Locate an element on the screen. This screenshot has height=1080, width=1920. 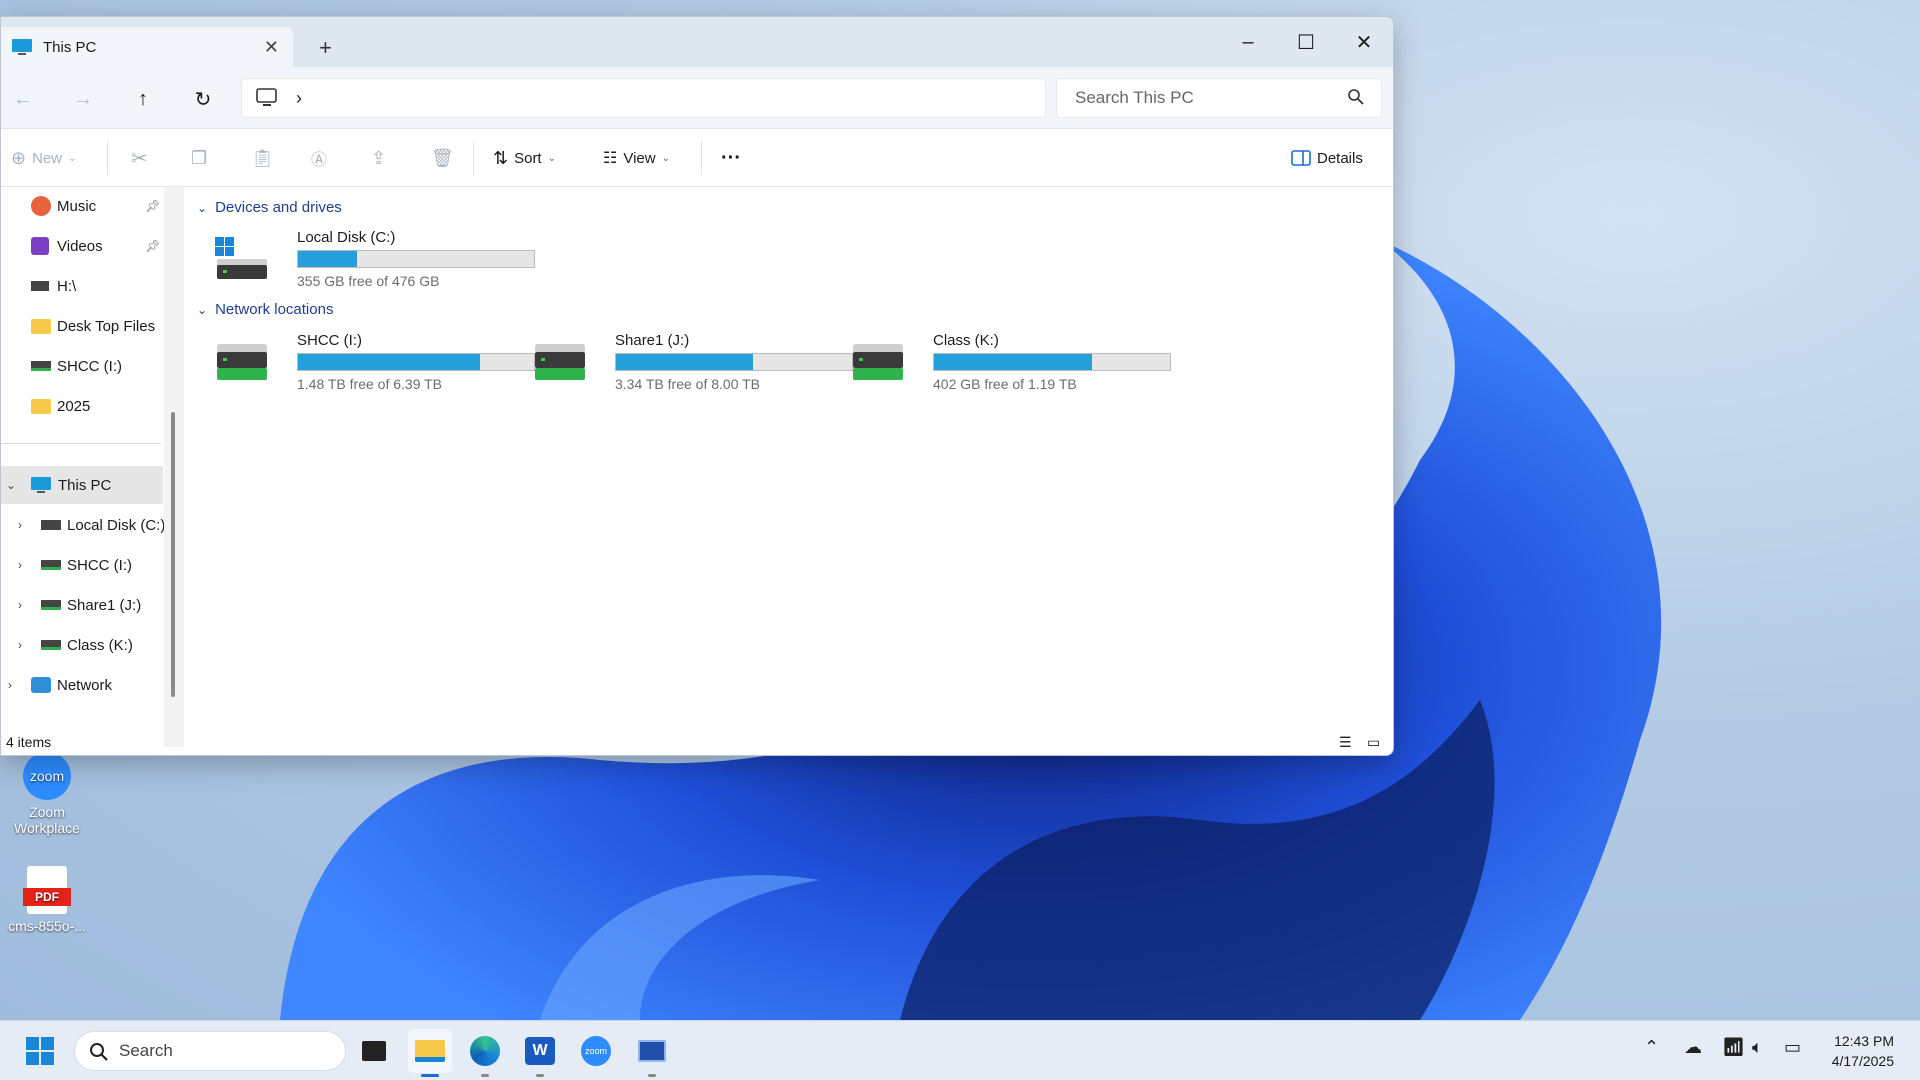
nav-pane-scrollbar is located at coordinates (173, 554).